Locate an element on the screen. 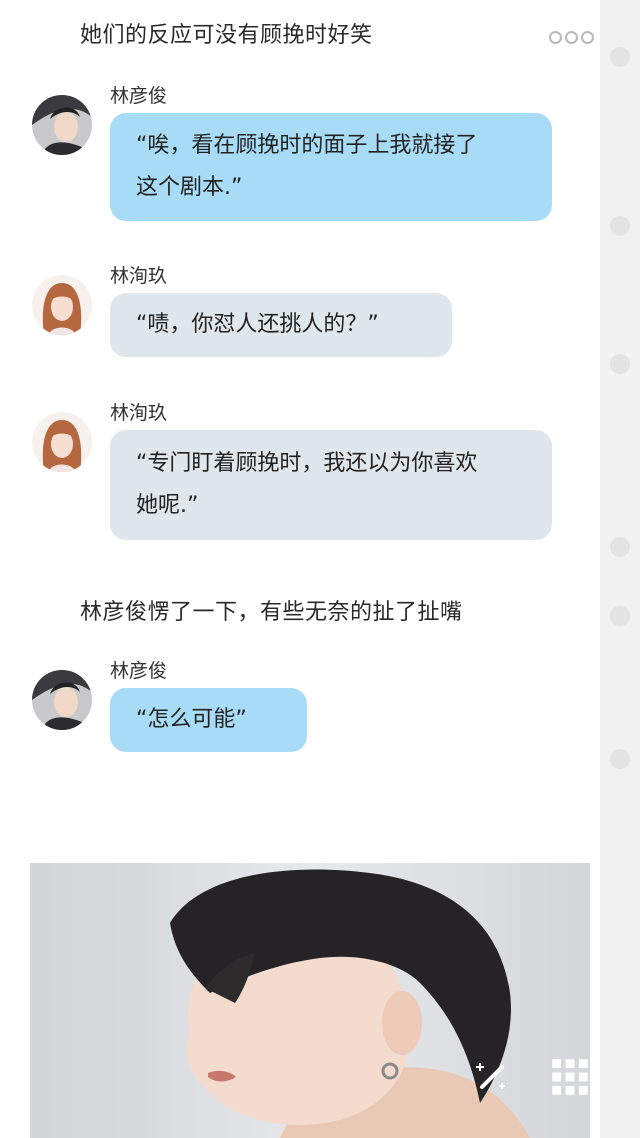 The height and width of the screenshot is (1138, 640). message-bubble: “怎么可能” is located at coordinates (208, 720).